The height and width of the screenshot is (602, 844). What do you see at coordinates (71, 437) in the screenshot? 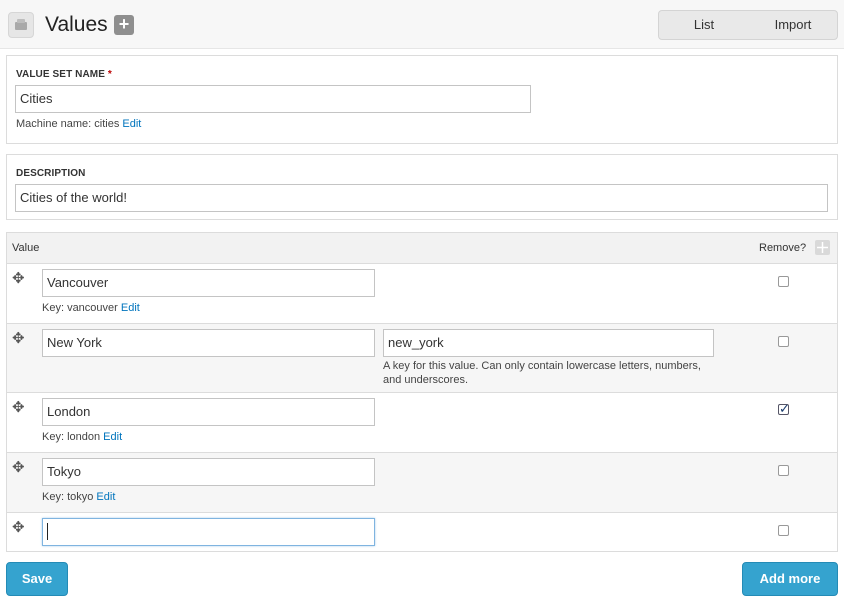
I see `key-text: Key: london` at bounding box center [71, 437].